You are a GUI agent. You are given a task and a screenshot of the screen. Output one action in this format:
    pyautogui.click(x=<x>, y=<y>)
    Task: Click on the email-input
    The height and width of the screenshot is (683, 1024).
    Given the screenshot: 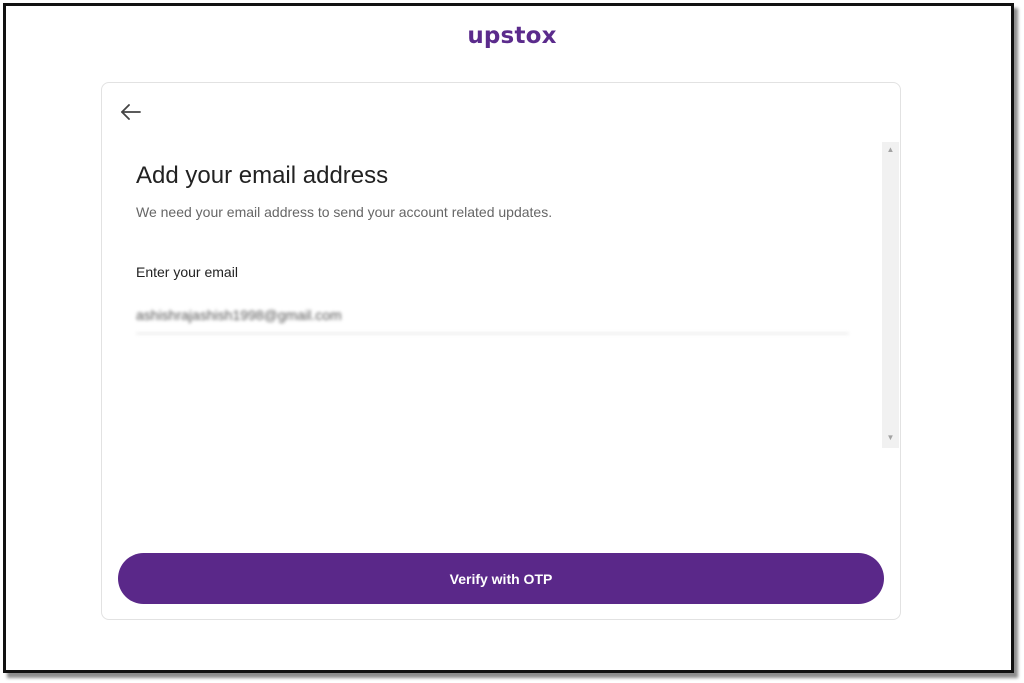 What is the action you would take?
    pyautogui.click(x=492, y=315)
    